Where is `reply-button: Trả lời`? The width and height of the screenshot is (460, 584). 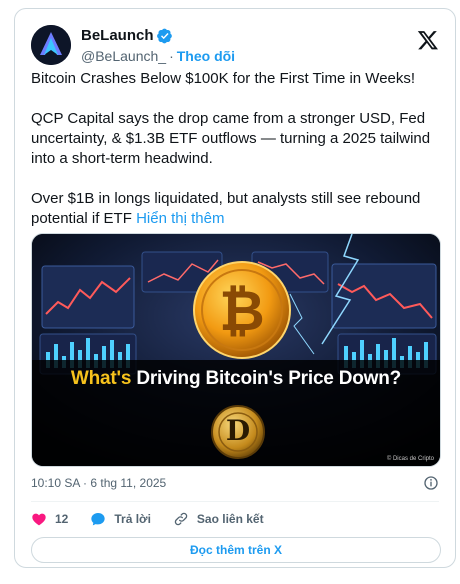
reply-button: Trả lời is located at coordinates (120, 519).